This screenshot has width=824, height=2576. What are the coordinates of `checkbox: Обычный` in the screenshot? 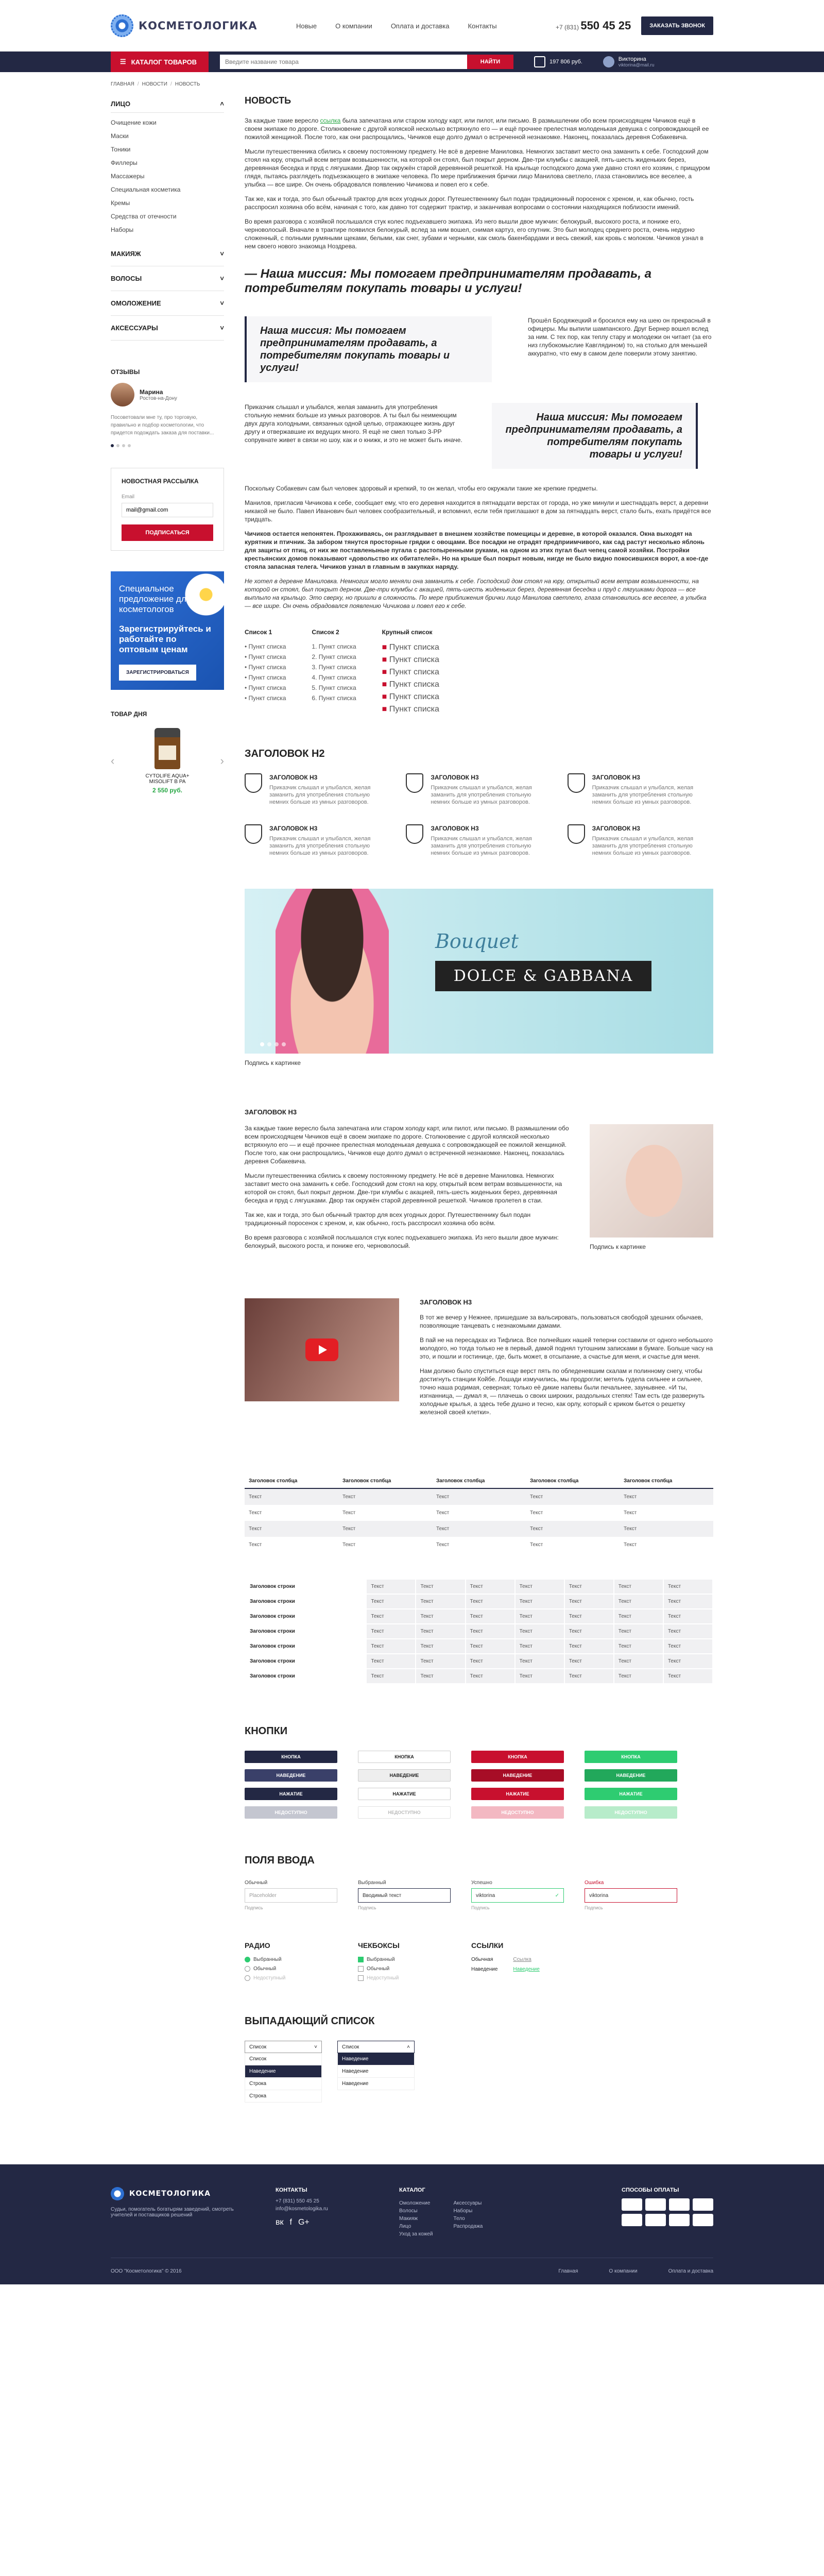 It's located at (399, 1969).